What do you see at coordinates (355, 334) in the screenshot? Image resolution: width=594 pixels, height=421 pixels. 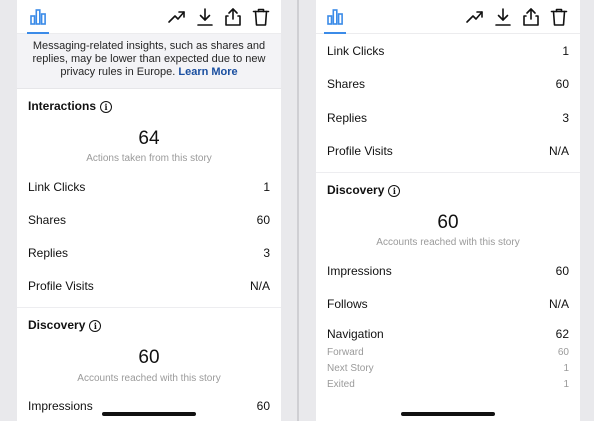 I see `metric-label: Navigation` at bounding box center [355, 334].